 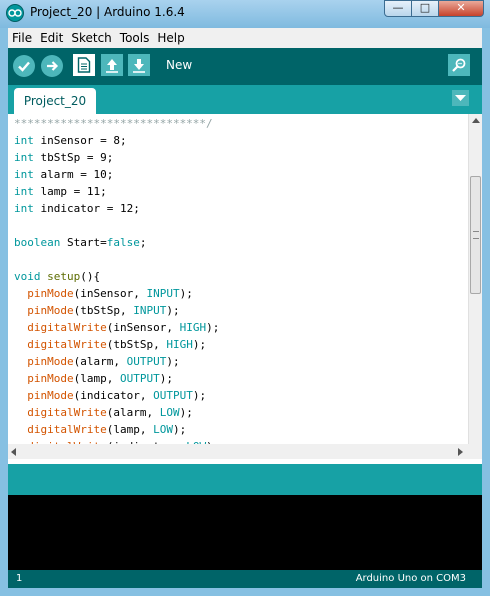 What do you see at coordinates (64, 276) in the screenshot?
I see `code-token: setup` at bounding box center [64, 276].